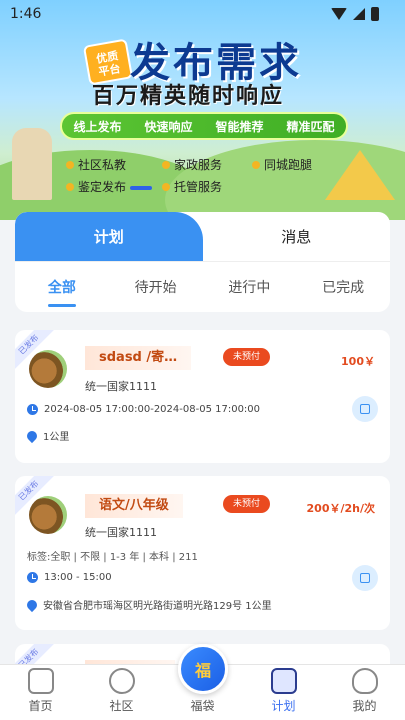 The width and height of the screenshot is (405, 720). I want to click on home-icon, so click(40, 681).